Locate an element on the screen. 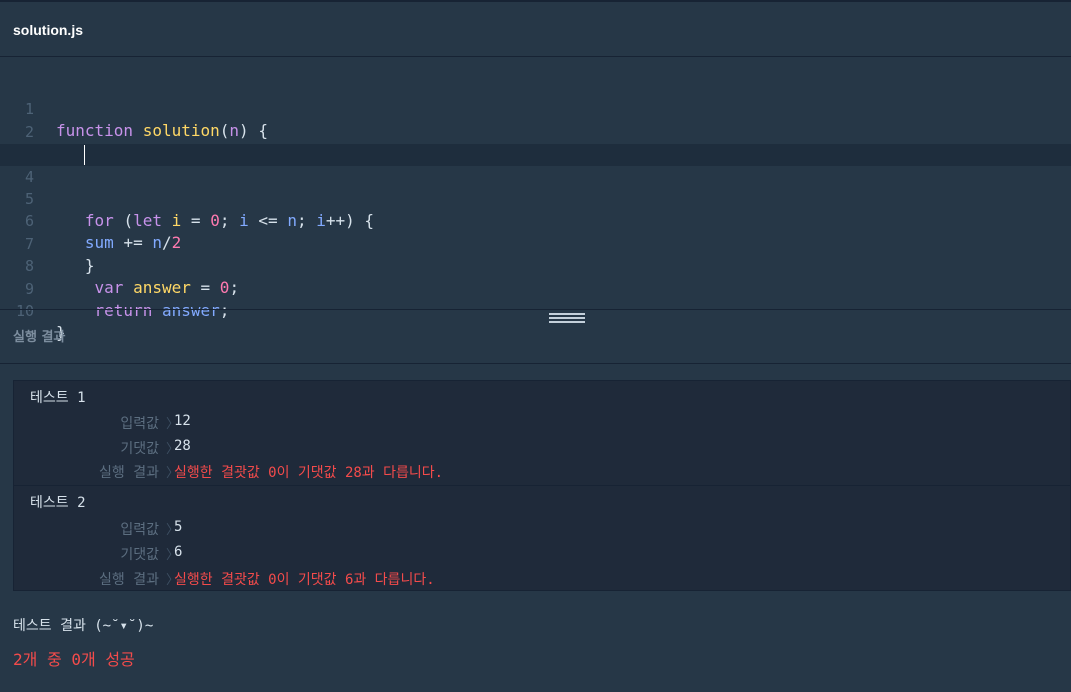 The height and width of the screenshot is (692, 1071). input-value: 5 is located at coordinates (178, 527).